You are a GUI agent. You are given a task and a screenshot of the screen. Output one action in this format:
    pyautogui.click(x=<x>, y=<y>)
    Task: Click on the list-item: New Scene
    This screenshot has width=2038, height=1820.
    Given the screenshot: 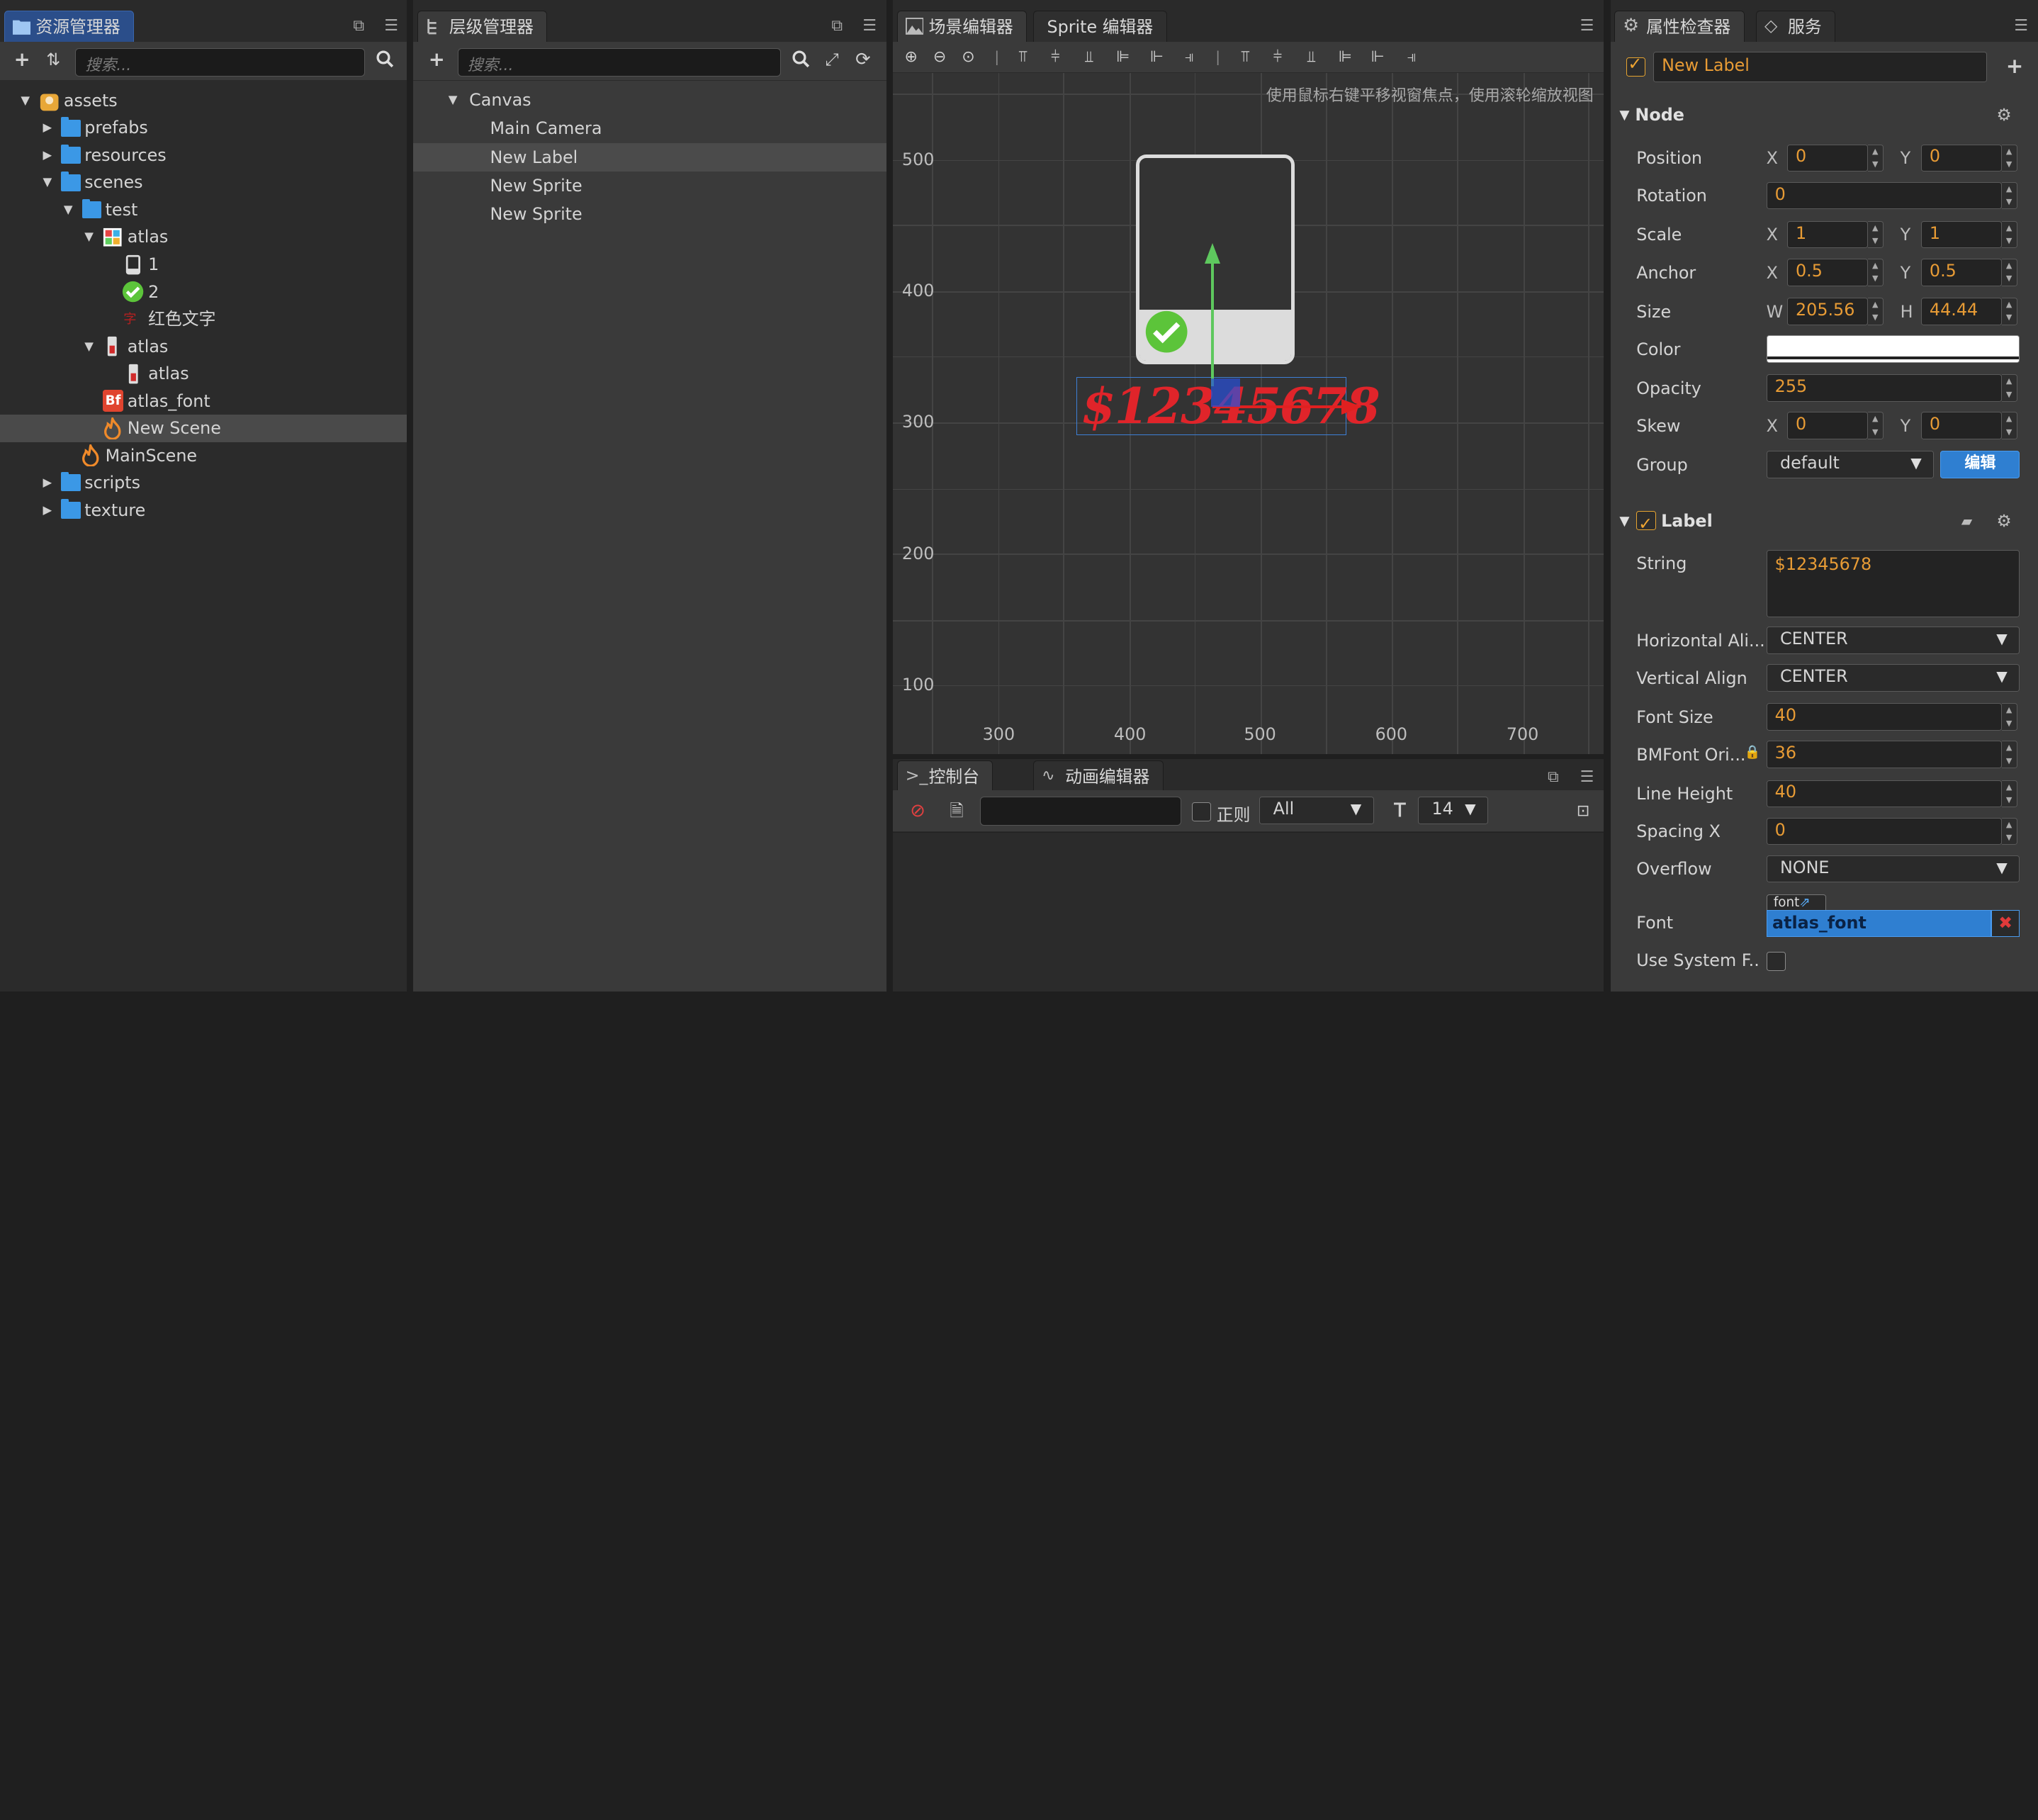 What is the action you would take?
    pyautogui.click(x=204, y=428)
    